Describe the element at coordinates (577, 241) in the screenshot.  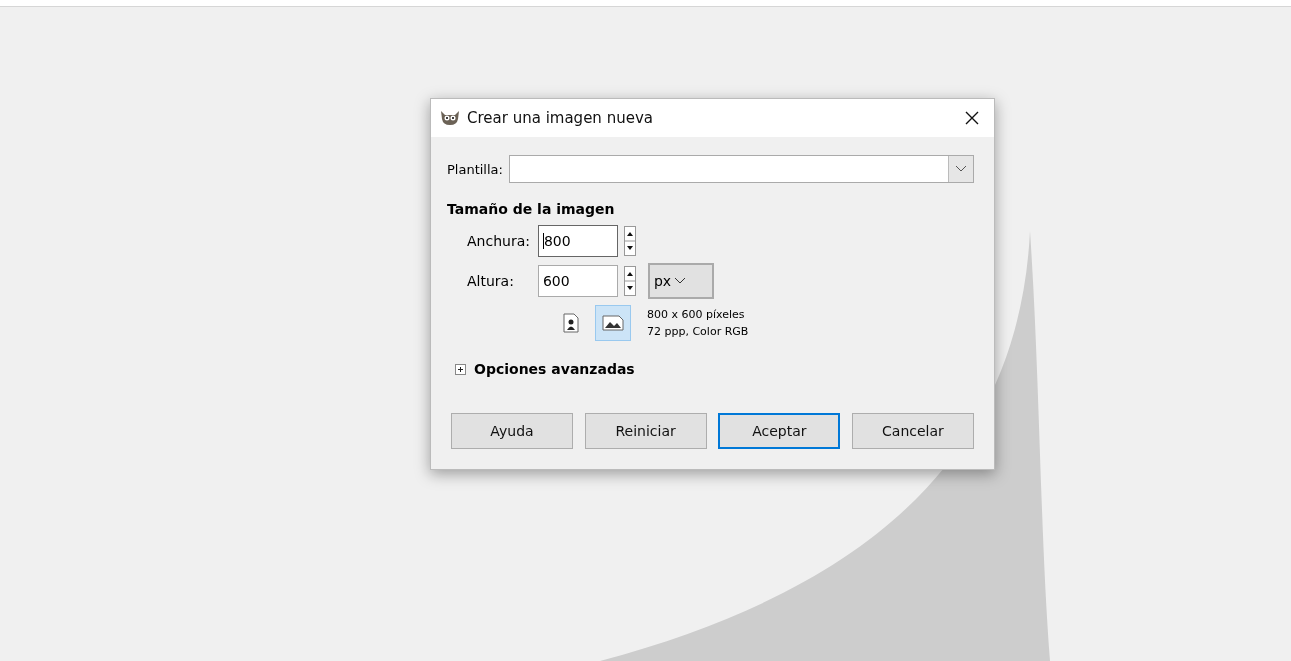
I see `number-field: 800` at that location.